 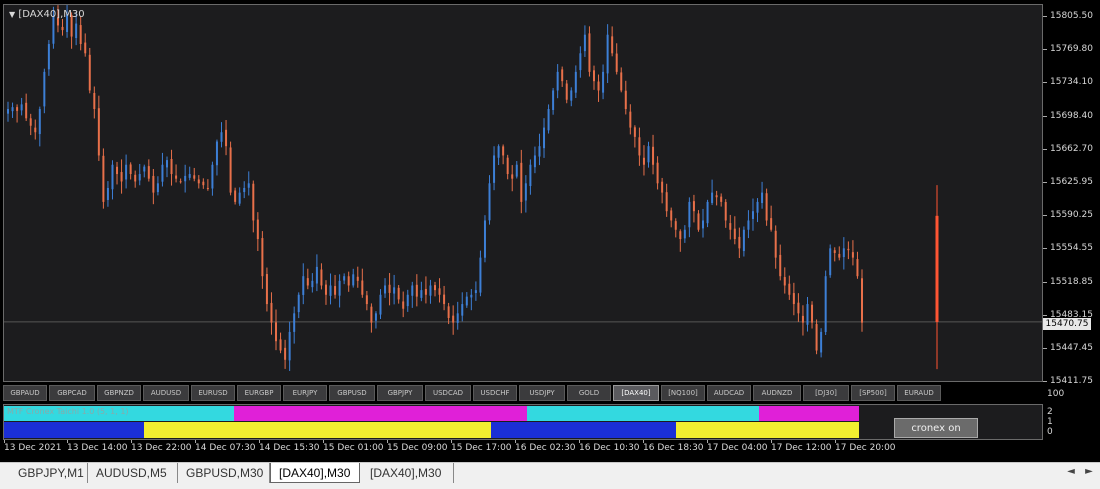 I want to click on symbol-button-euraud: EURAUD, so click(x=919, y=393).